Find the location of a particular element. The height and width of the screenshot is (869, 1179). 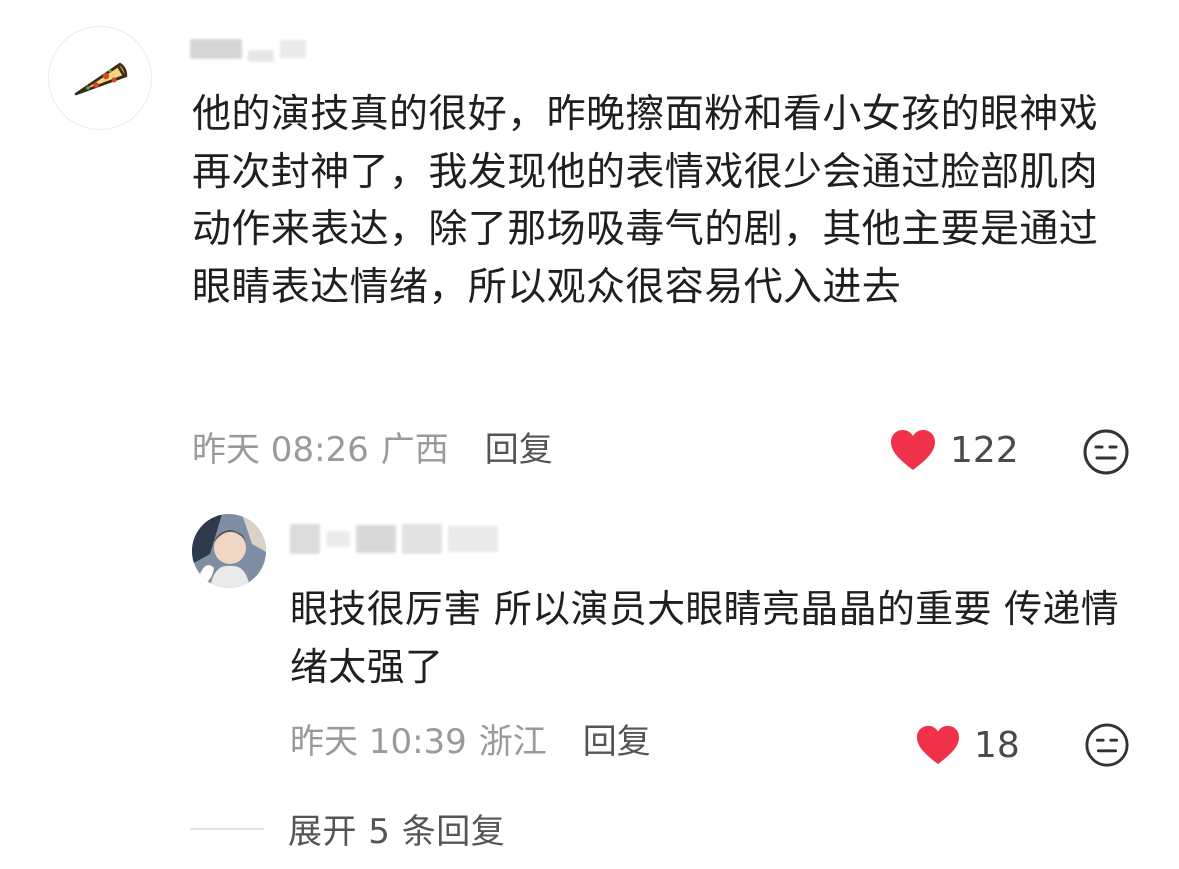

reply-text: 眼技很厉害 所以演员大眼睛亮晶晶的重要 传递情绪太强了 is located at coordinates (705, 638).